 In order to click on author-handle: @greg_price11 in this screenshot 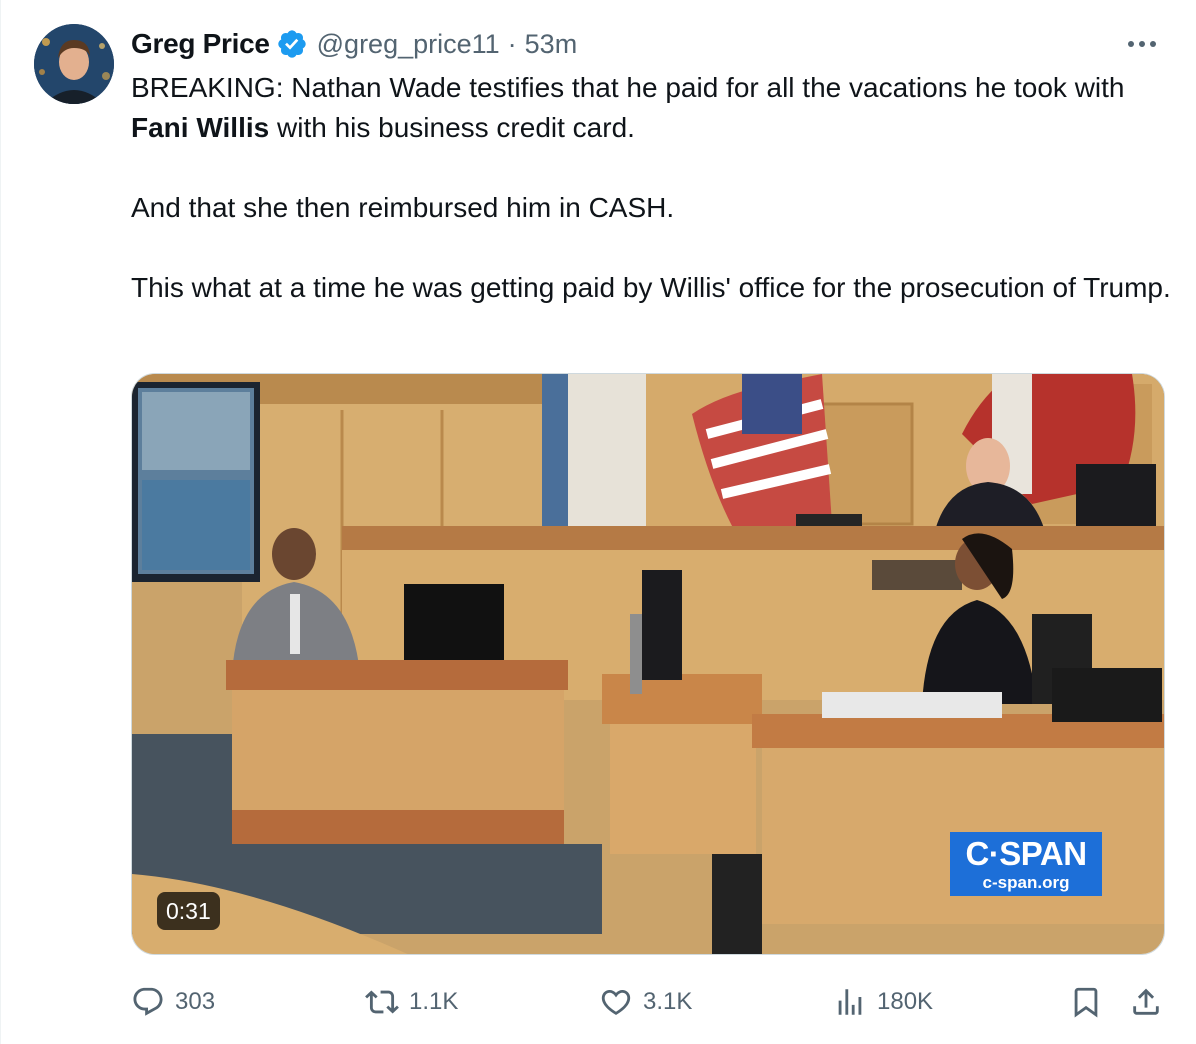, I will do `click(408, 44)`.